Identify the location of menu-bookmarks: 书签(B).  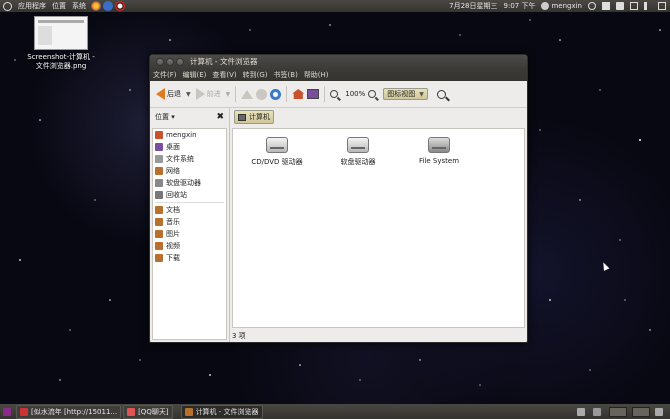
(286, 75).